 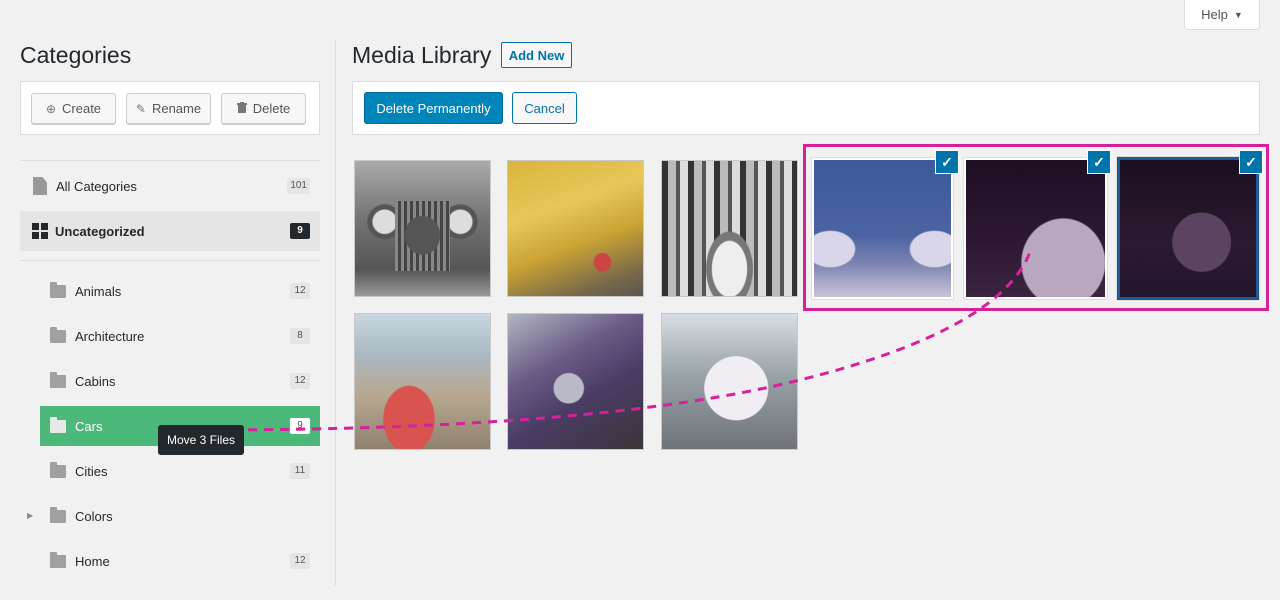 What do you see at coordinates (76, 55) in the screenshot?
I see `sidebar-title: Categories` at bounding box center [76, 55].